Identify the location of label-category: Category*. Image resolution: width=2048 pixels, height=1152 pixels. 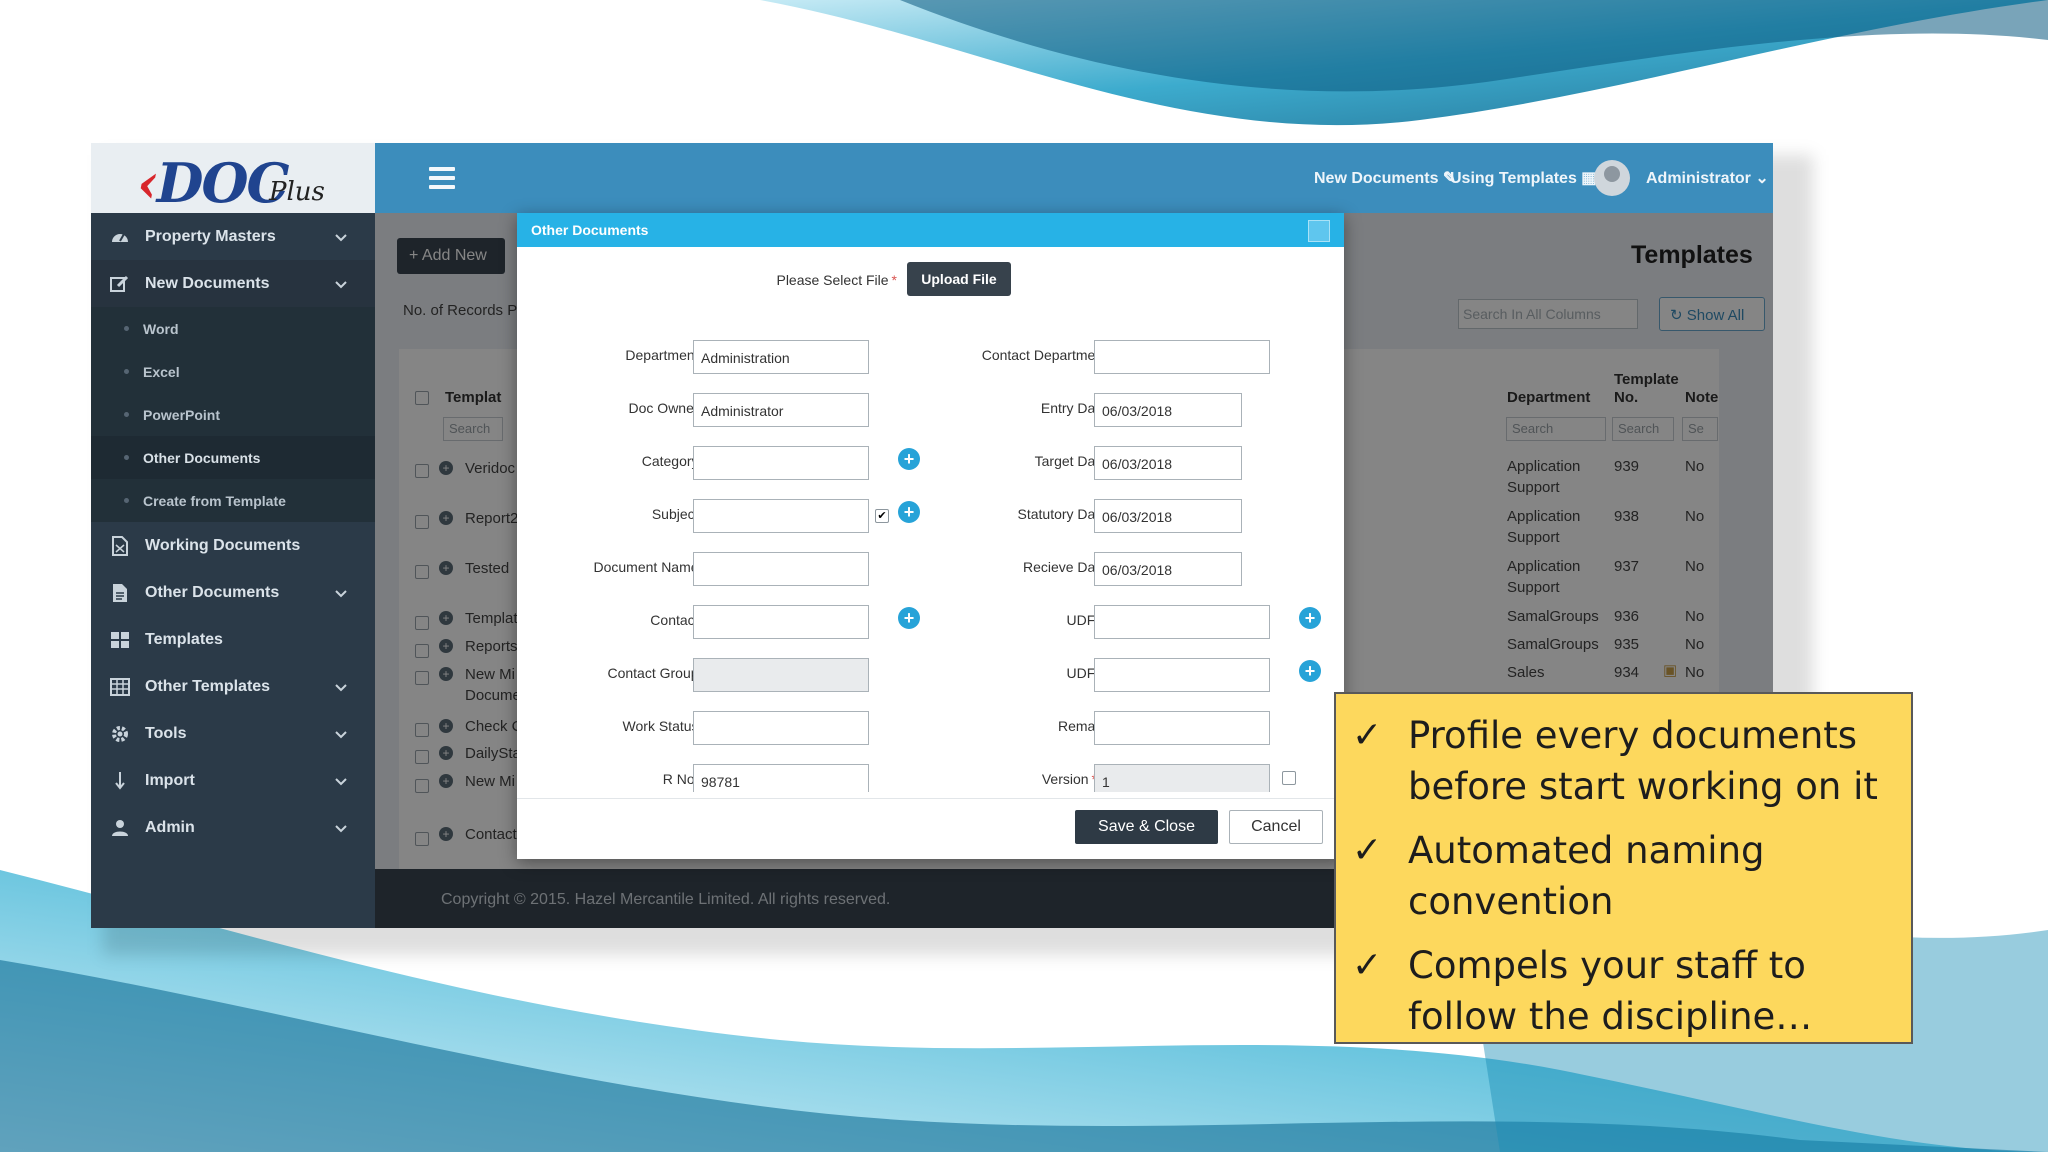
(622, 461).